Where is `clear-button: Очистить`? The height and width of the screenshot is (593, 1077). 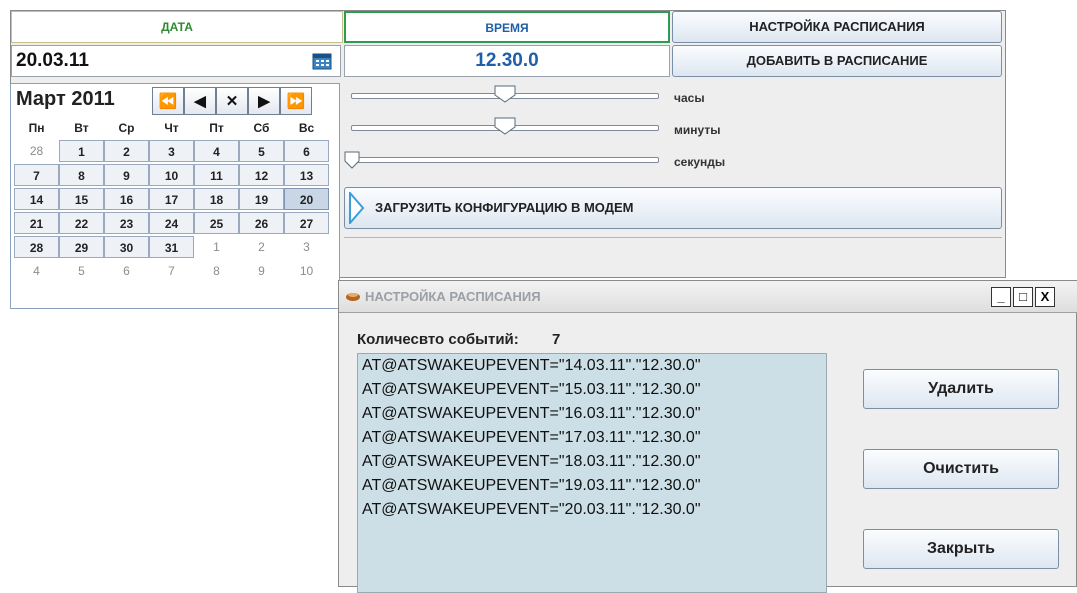 clear-button: Очистить is located at coordinates (961, 469).